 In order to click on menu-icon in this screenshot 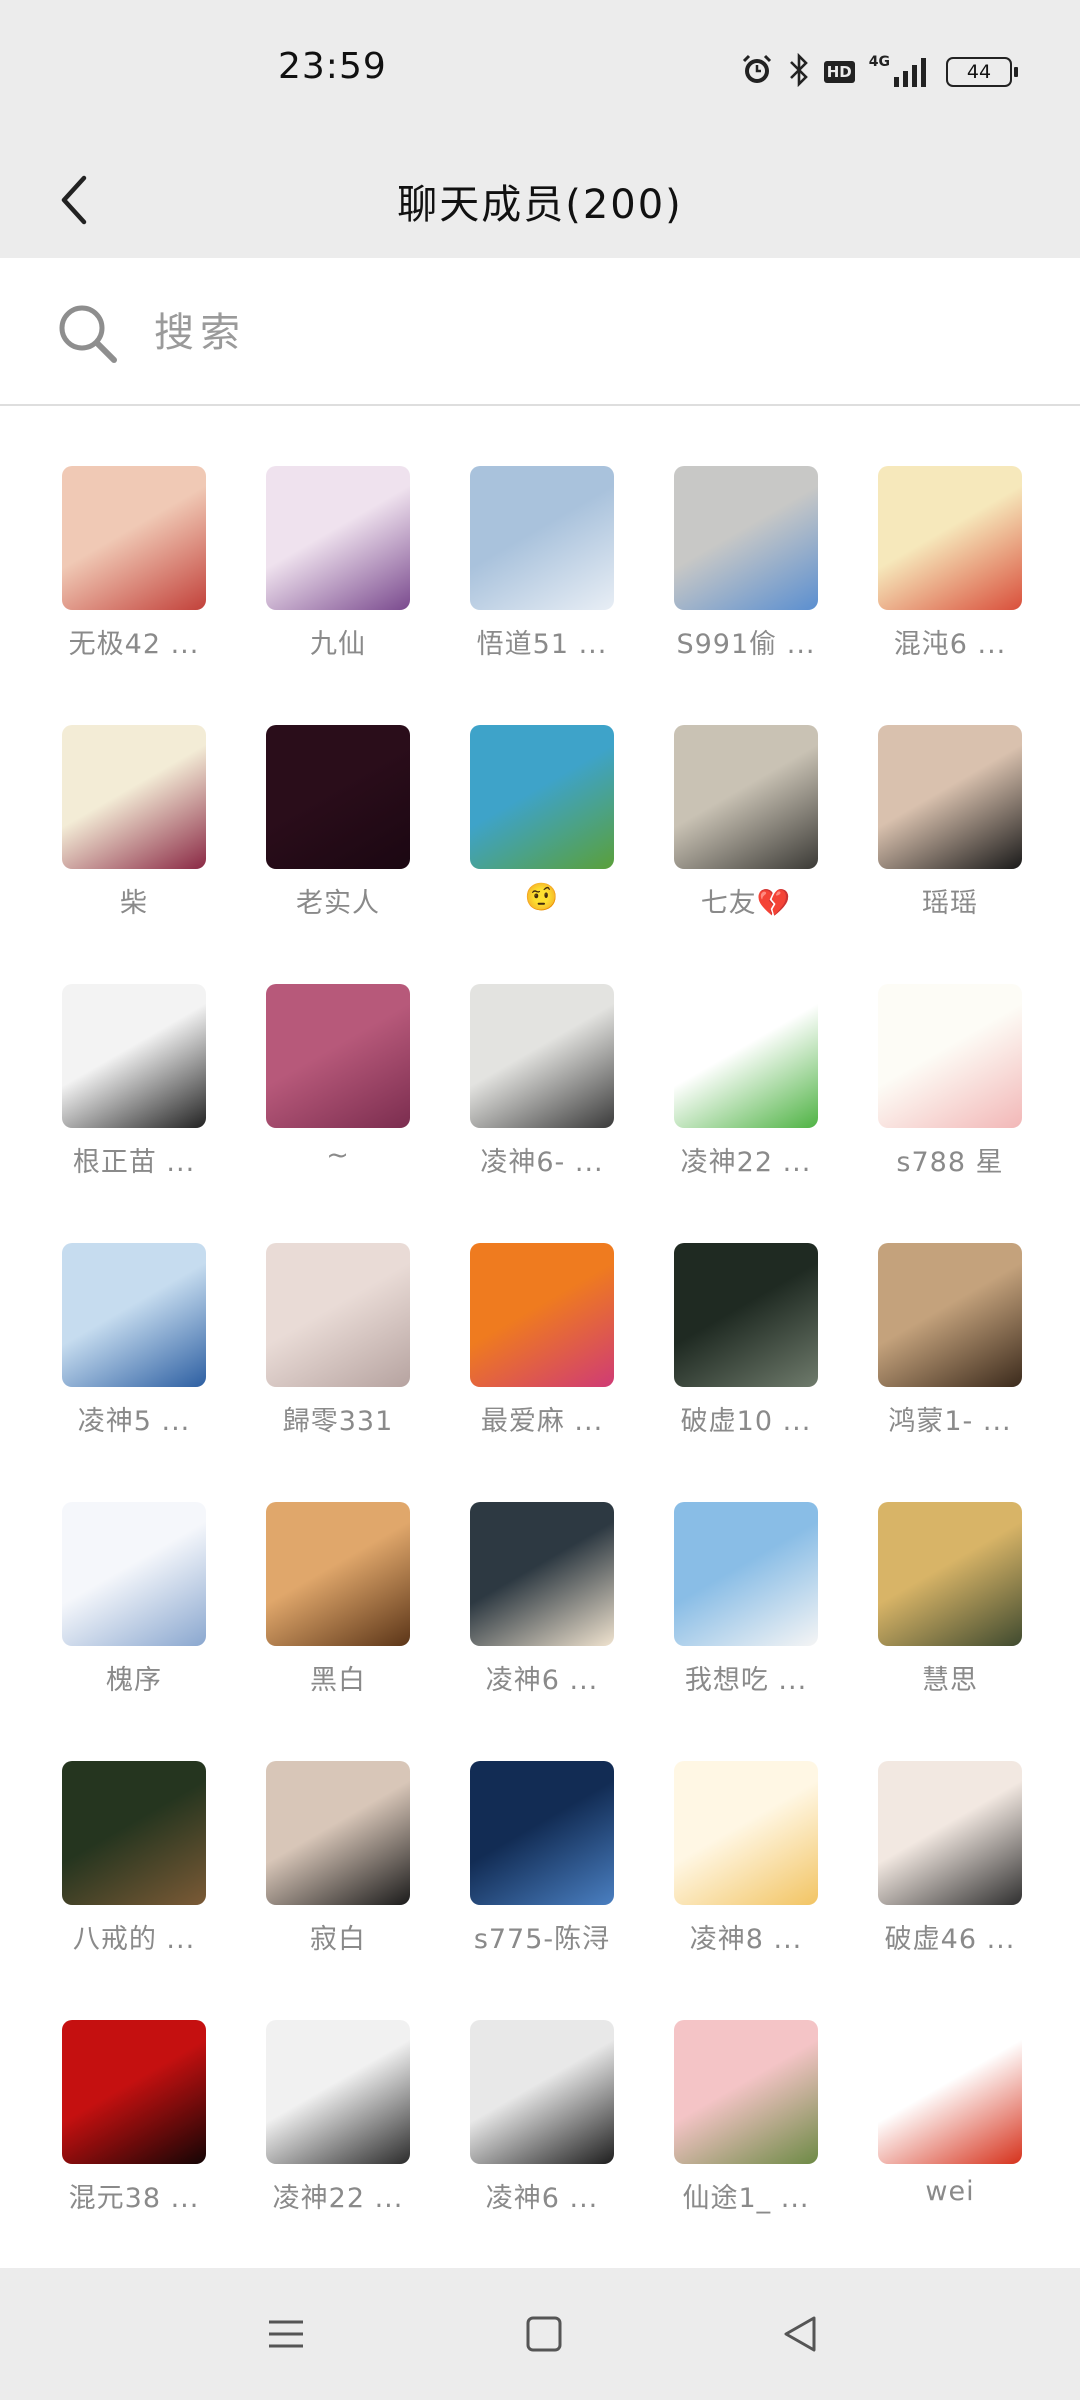, I will do `click(286, 2334)`.